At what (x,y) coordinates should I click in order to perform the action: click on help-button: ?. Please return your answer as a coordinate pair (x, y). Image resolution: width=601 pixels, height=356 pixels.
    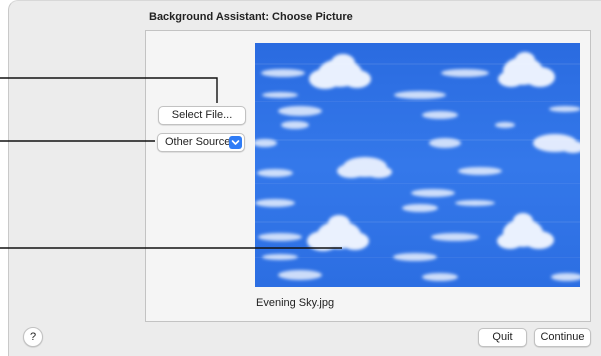
    Looking at the image, I should click on (33, 337).